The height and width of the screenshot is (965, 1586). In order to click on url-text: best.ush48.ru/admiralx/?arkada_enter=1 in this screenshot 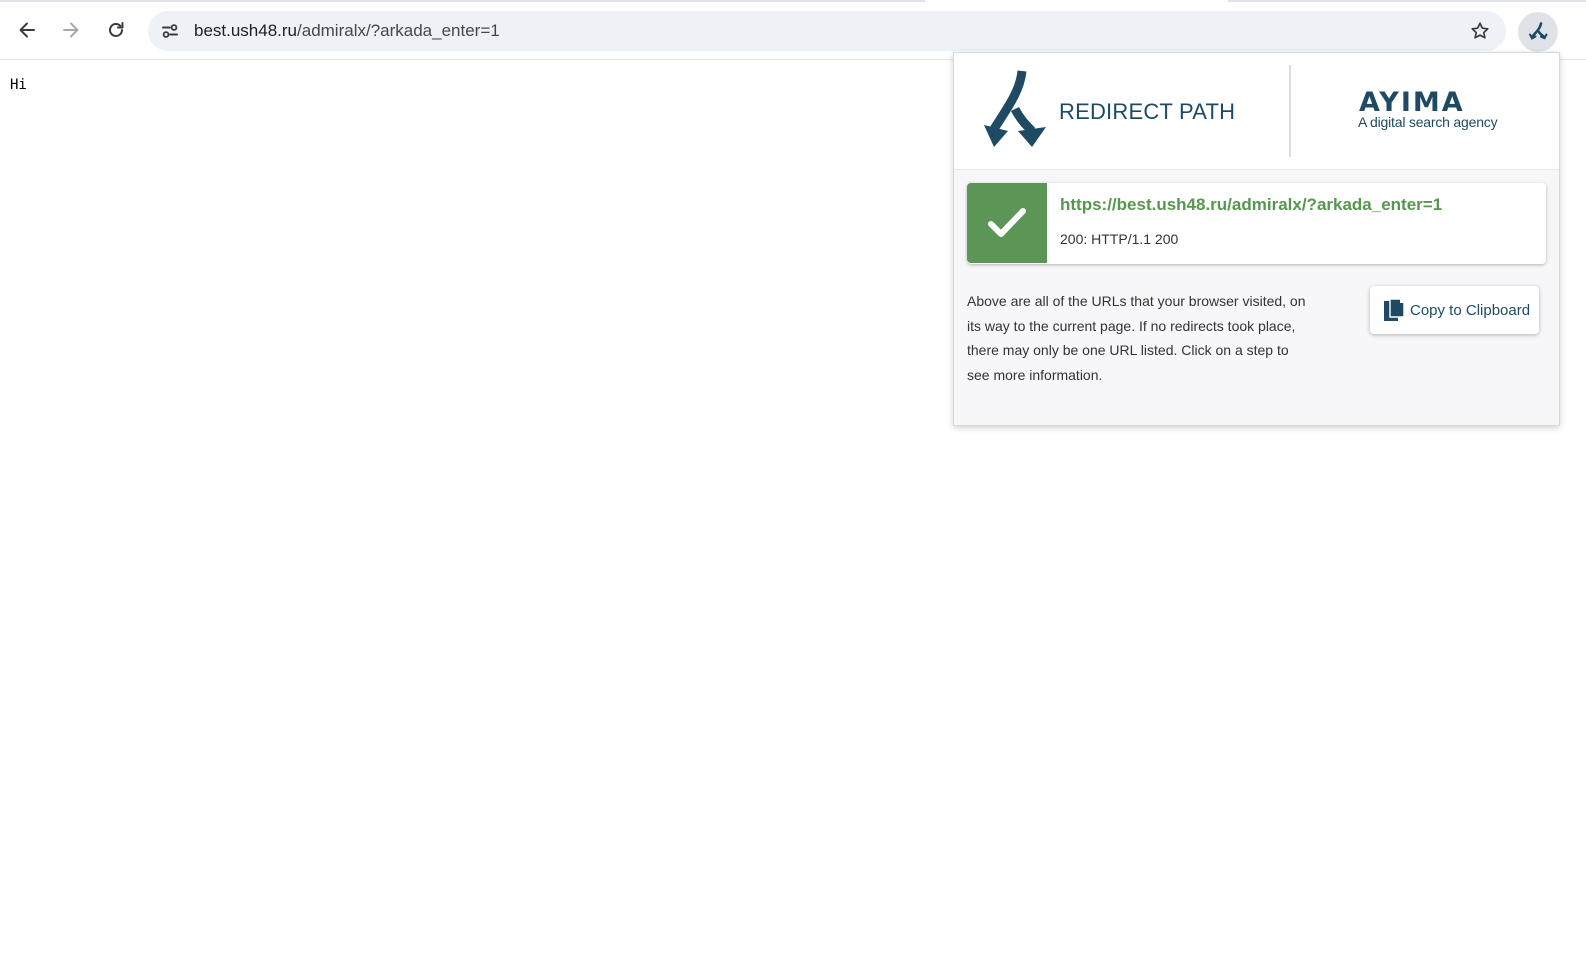, I will do `click(347, 31)`.